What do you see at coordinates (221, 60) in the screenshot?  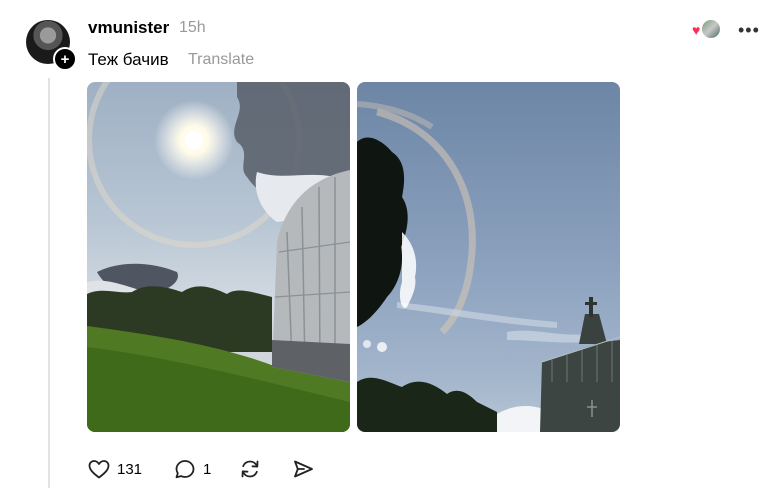 I see `translate-link: Translate` at bounding box center [221, 60].